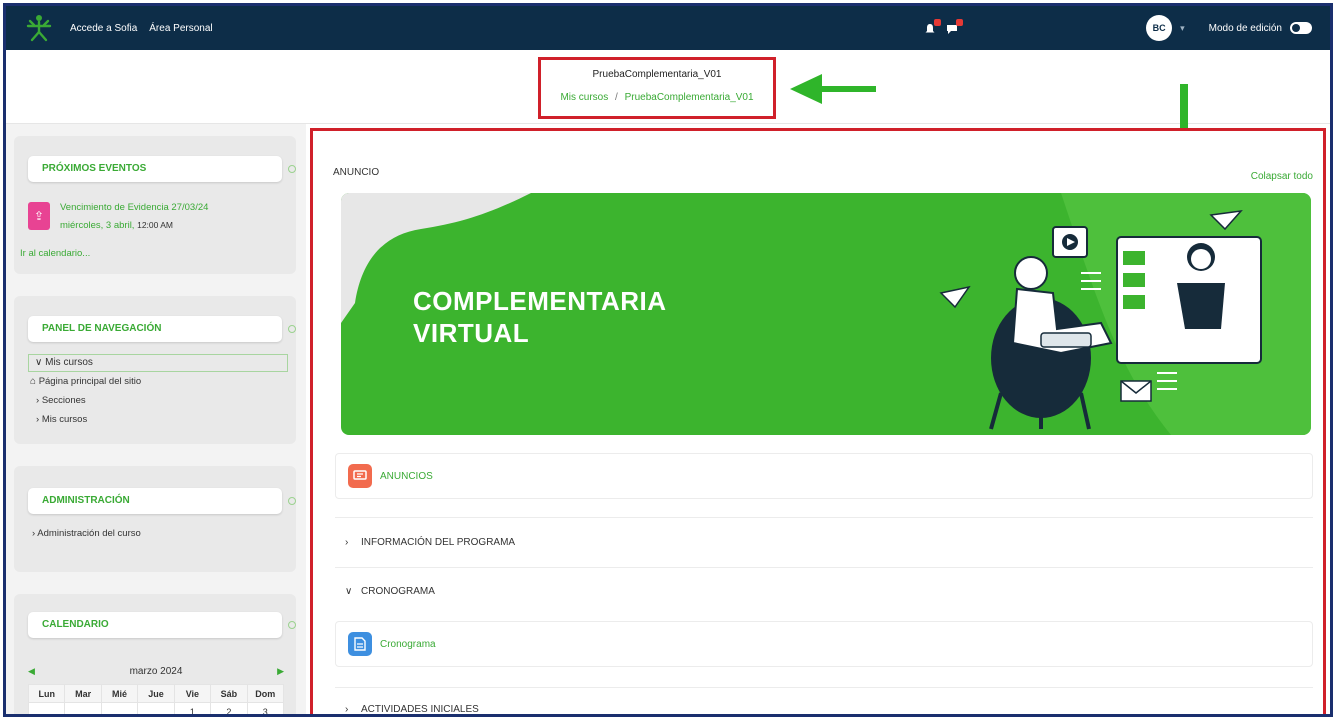  I want to click on banner-title: COMPLEMENTARIA VIRTUAL, so click(540, 317).